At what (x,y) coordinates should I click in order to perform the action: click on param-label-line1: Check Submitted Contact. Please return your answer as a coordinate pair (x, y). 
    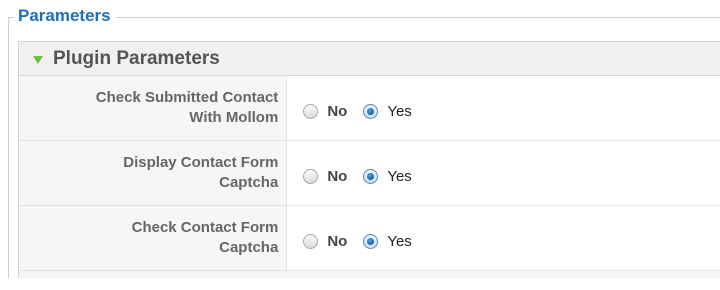
    Looking at the image, I should click on (187, 97).